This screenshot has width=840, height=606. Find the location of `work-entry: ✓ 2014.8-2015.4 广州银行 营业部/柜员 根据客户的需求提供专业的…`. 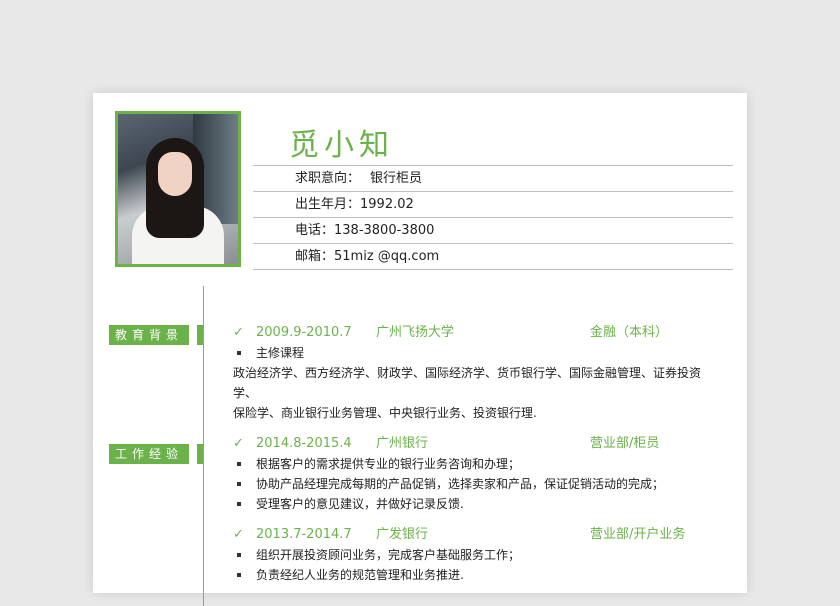

work-entry: ✓ 2014.8-2015.4 广州银行 营业部/柜员 根据客户的需求提供专业的… is located at coordinates (473, 474).